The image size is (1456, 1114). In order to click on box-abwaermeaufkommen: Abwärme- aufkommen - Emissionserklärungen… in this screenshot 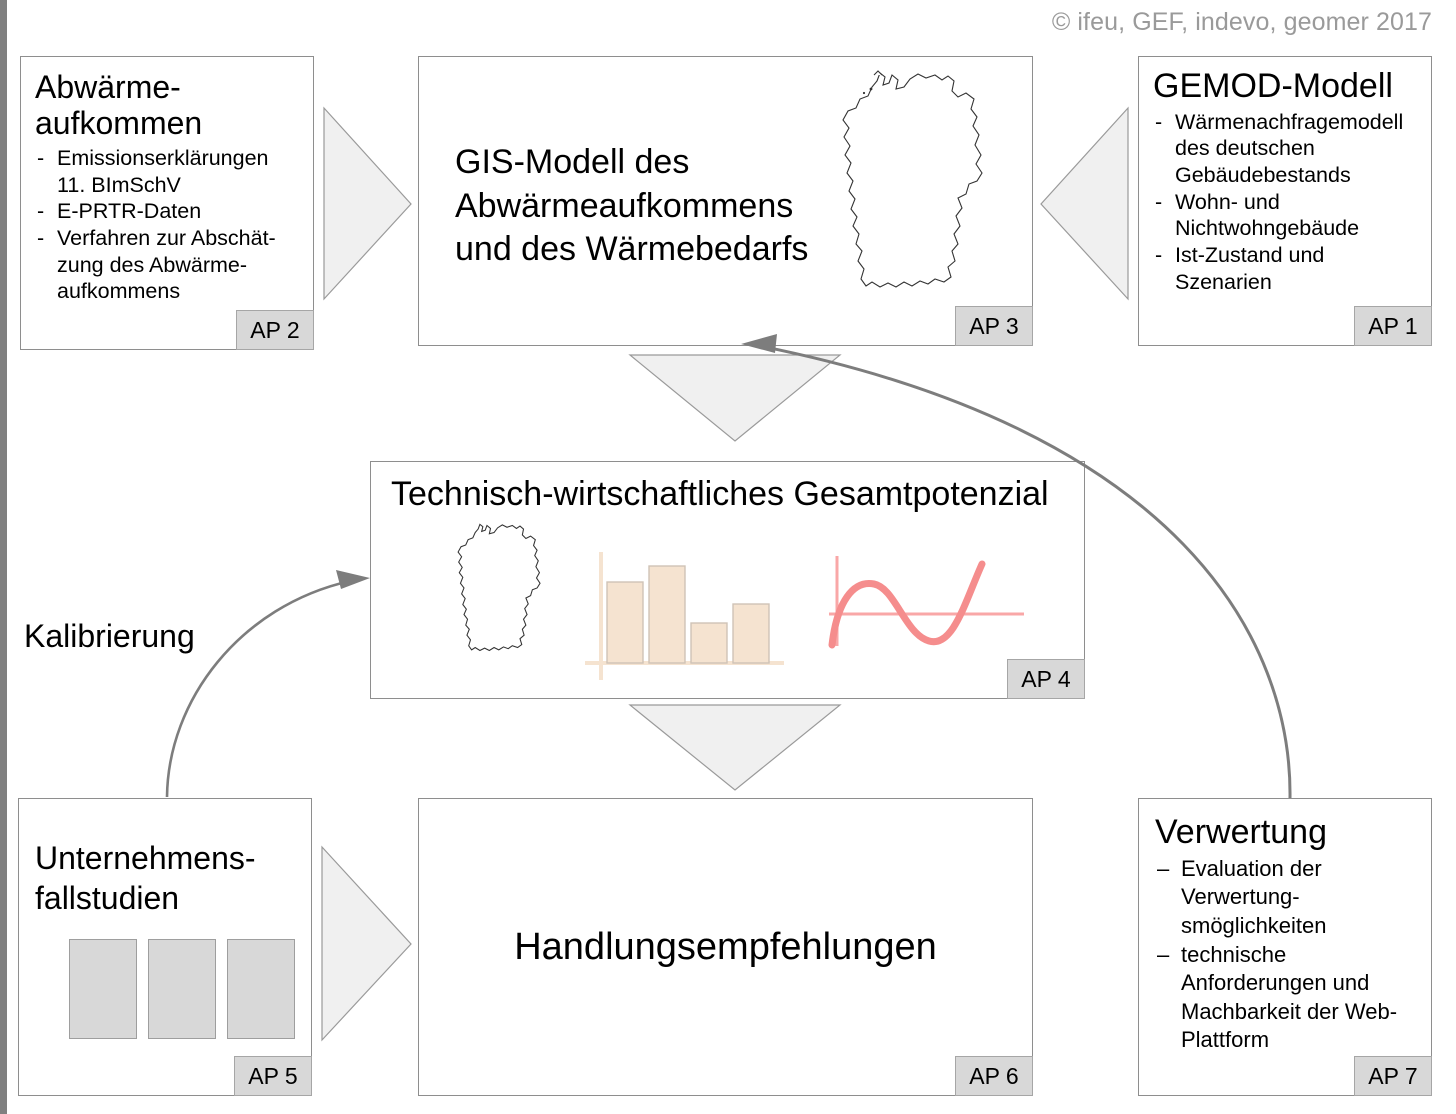, I will do `click(167, 203)`.